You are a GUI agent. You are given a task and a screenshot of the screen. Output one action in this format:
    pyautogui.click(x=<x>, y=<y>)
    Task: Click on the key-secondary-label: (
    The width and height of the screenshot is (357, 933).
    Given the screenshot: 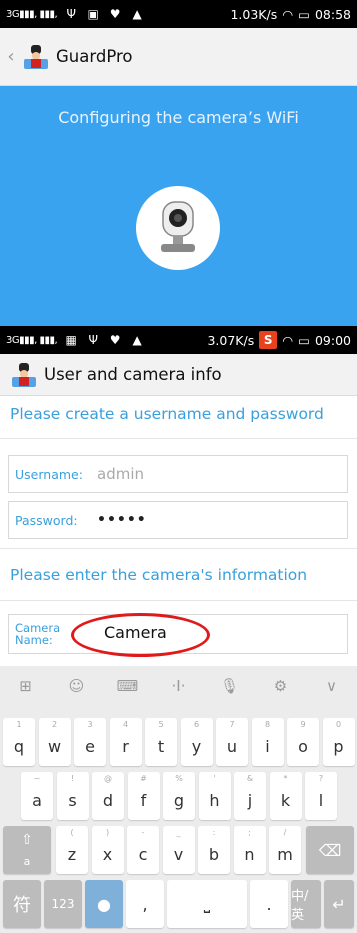 What is the action you would take?
    pyautogui.click(x=72, y=832)
    